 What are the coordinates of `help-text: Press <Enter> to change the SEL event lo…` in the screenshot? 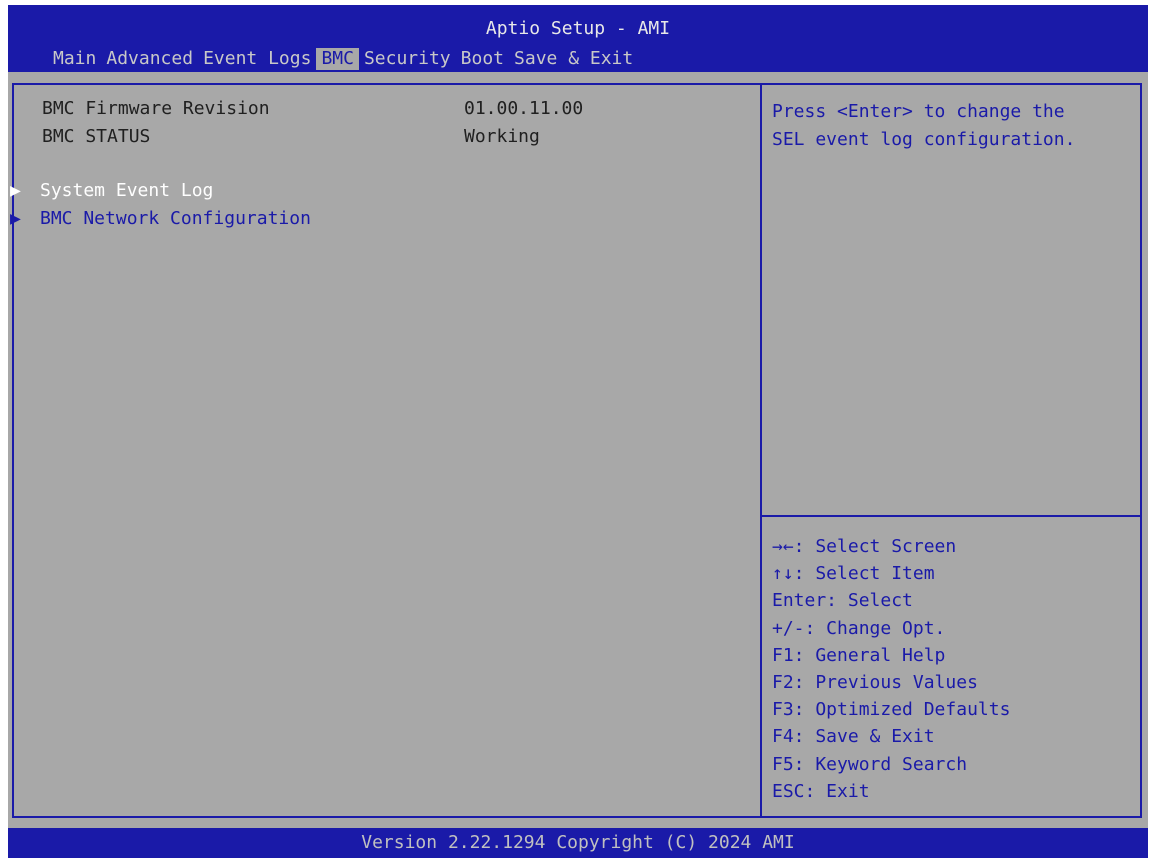 It's located at (952, 126).